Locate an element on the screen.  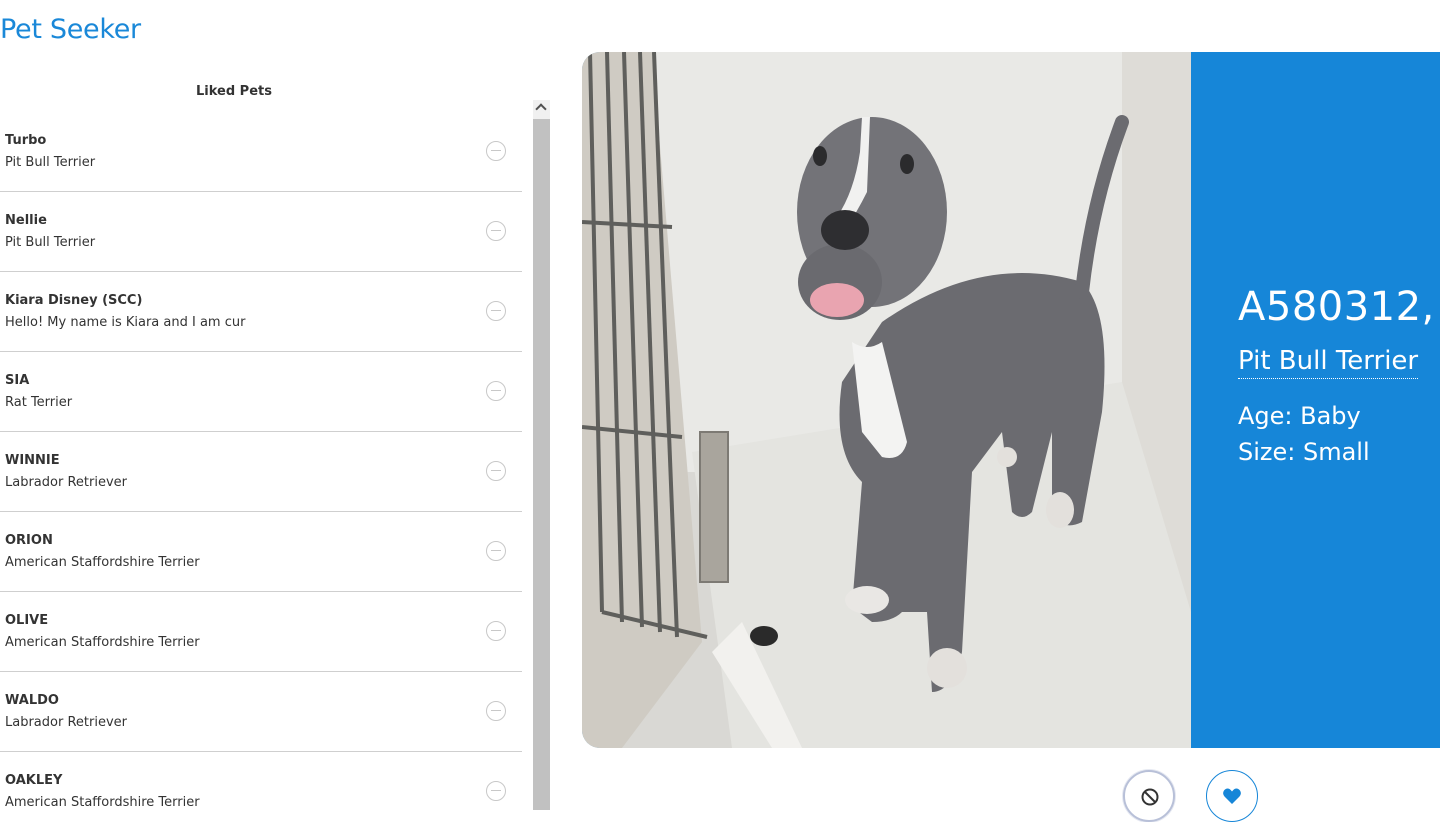
liked-pet-name: OAKLEY is located at coordinates (34, 780).